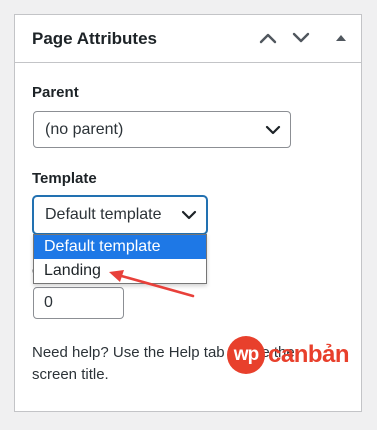 The image size is (377, 430). I want to click on wpcanban-watermark: wp canbản, so click(288, 355).